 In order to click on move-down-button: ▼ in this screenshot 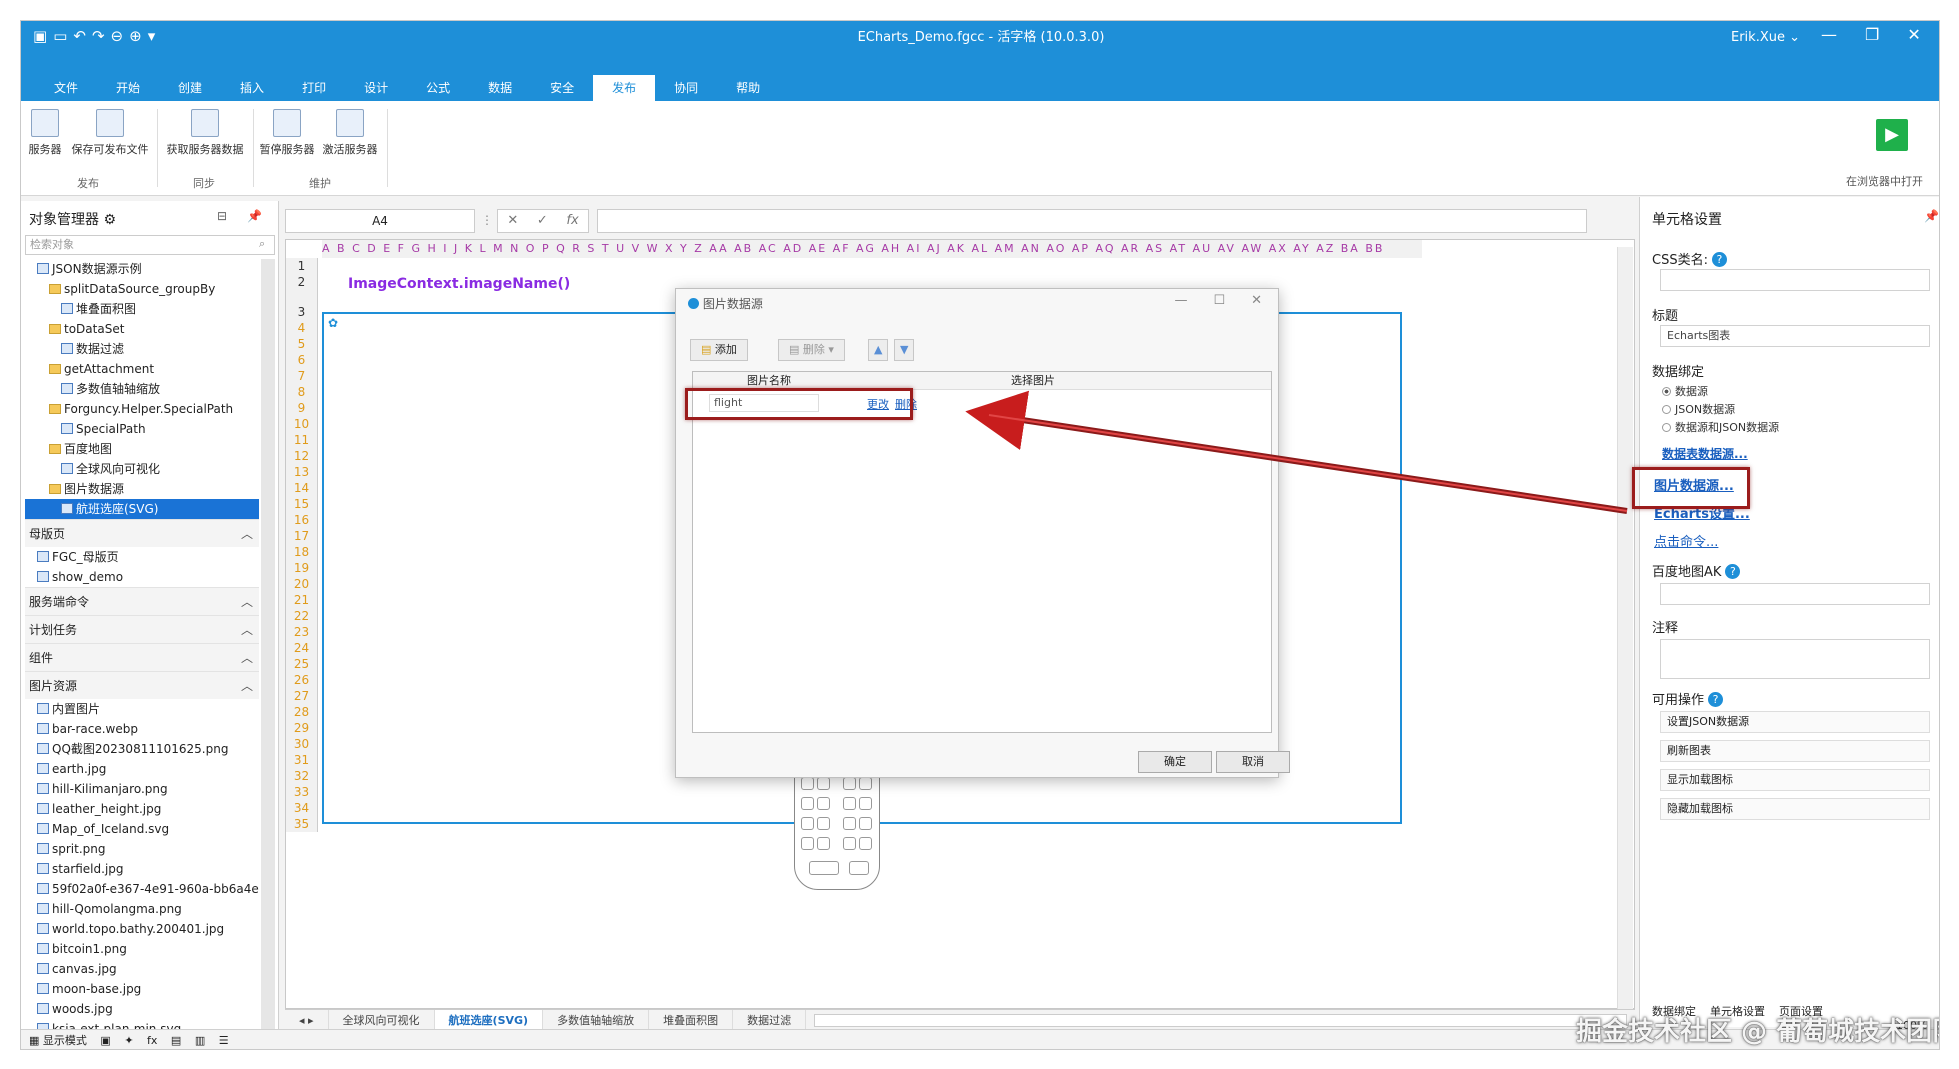, I will do `click(904, 350)`.